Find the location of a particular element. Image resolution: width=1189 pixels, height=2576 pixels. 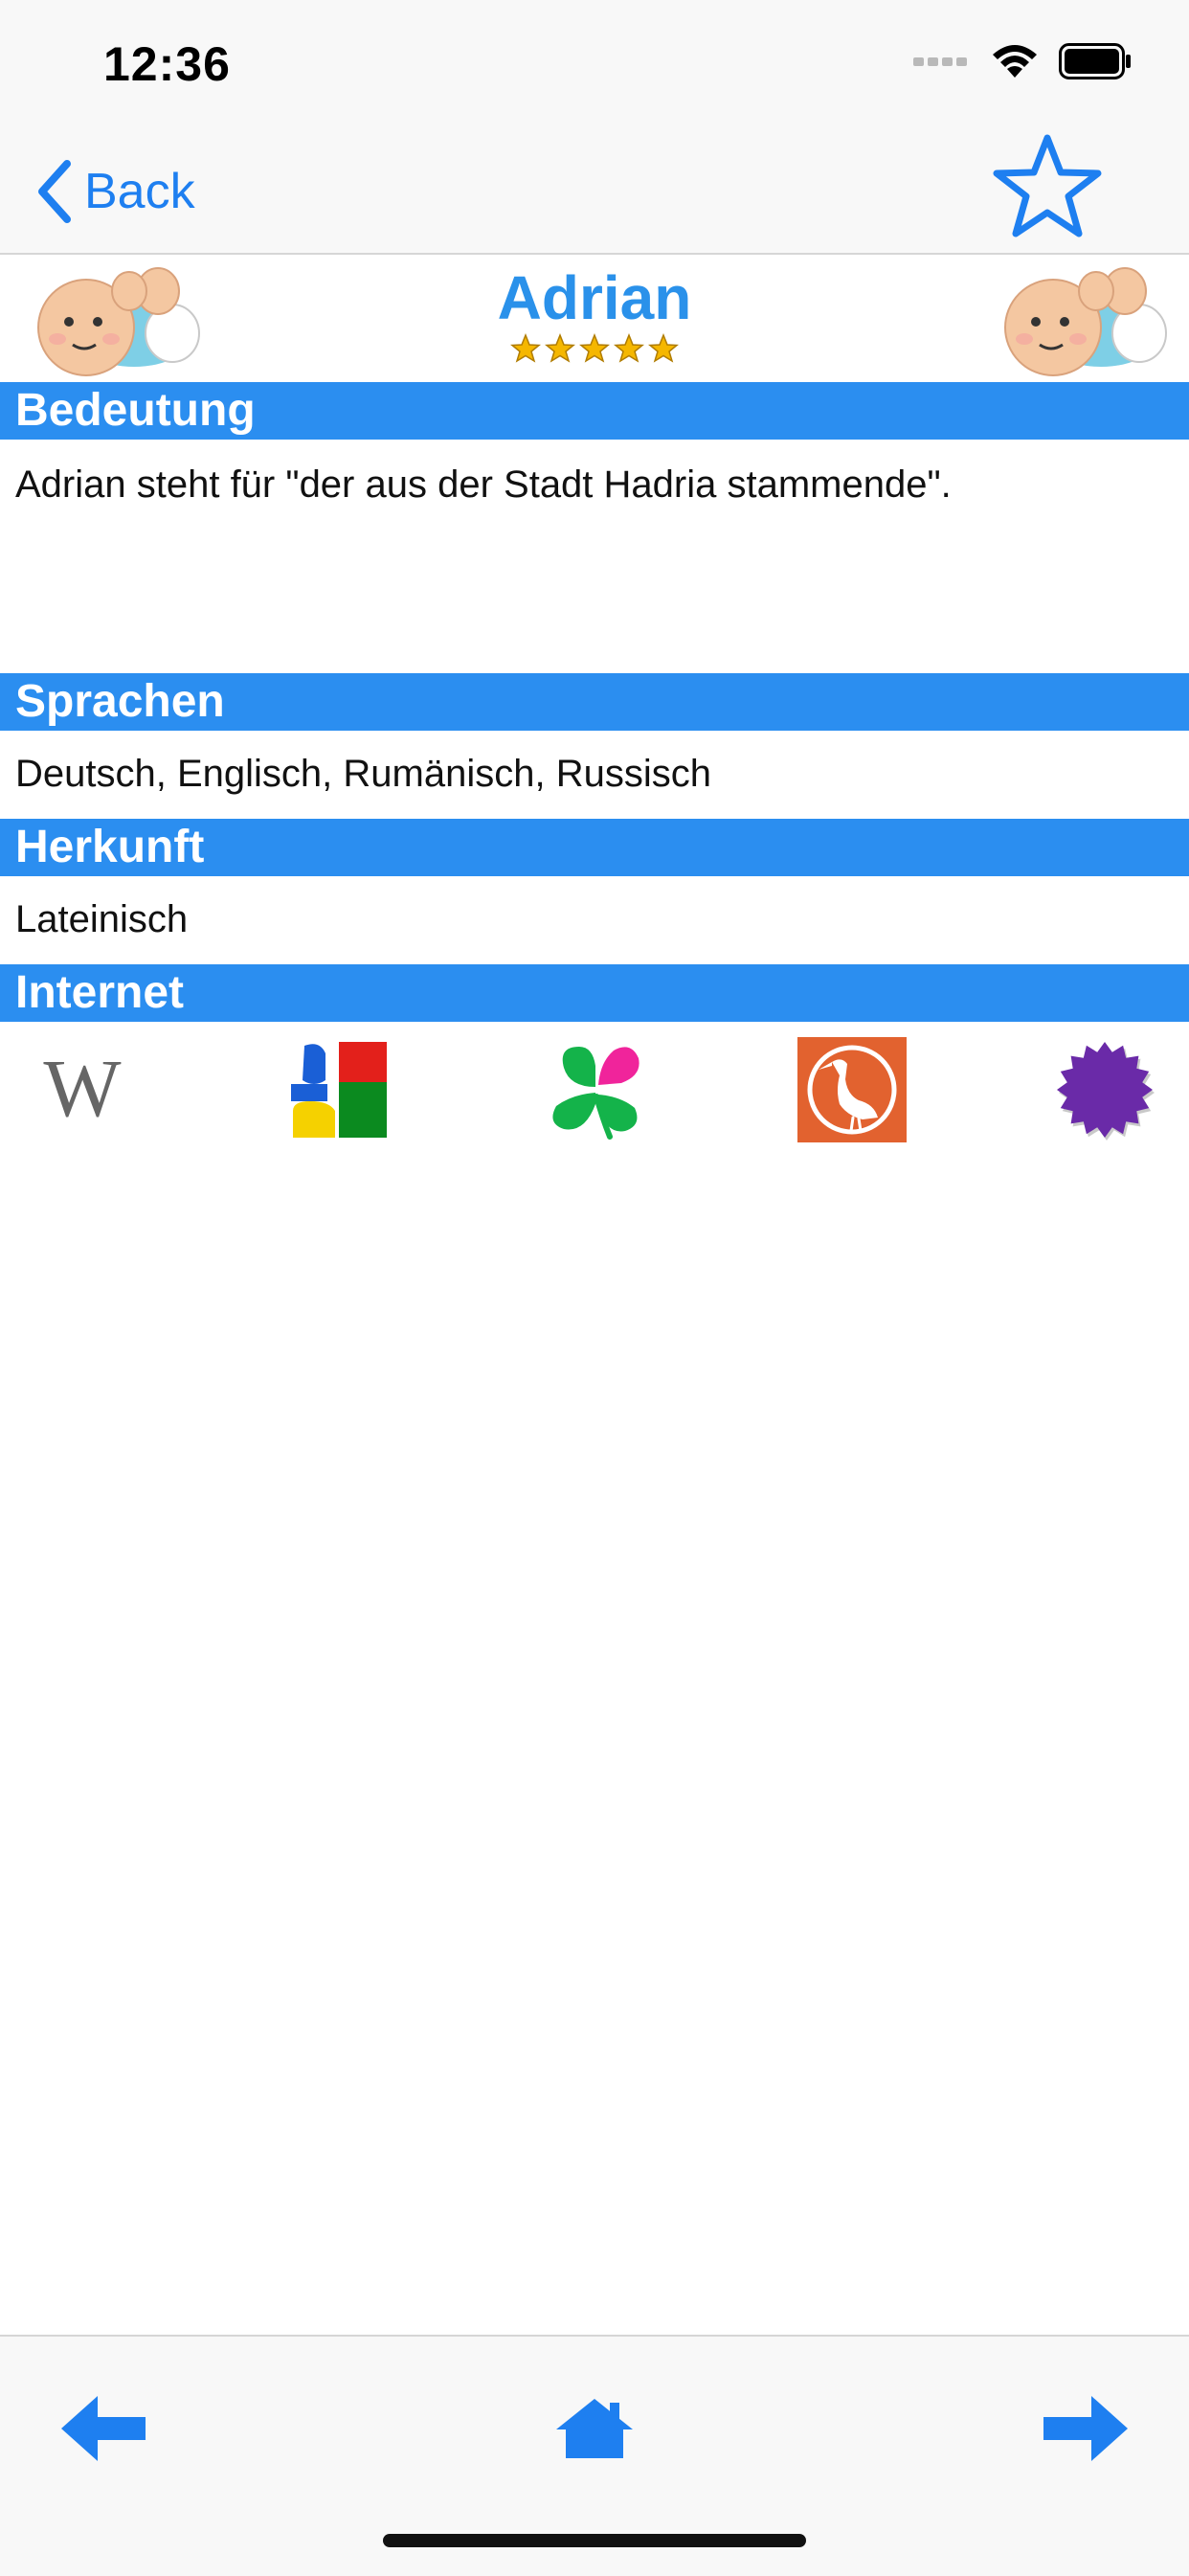

star-outline-icon is located at coordinates (1047, 185).